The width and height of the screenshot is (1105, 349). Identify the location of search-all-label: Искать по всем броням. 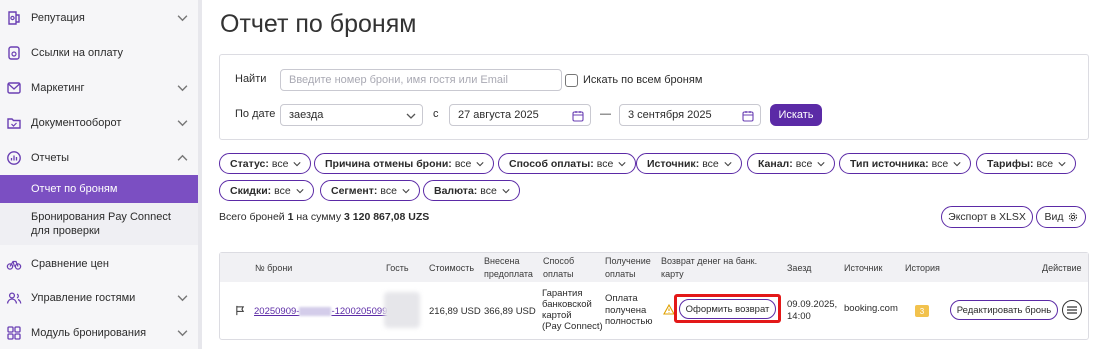
(643, 80).